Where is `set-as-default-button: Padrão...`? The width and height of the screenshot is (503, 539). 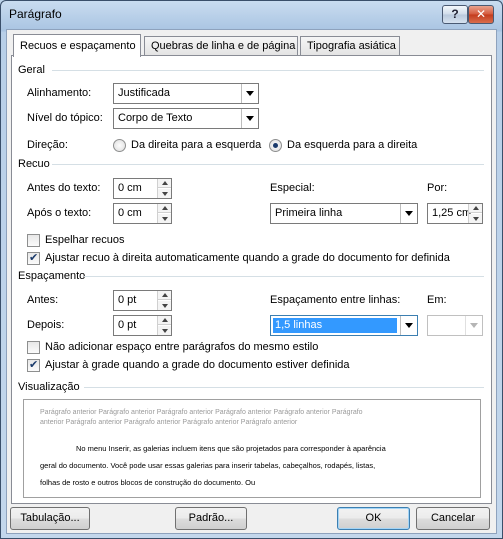 set-as-default-button: Padrão... is located at coordinates (211, 518).